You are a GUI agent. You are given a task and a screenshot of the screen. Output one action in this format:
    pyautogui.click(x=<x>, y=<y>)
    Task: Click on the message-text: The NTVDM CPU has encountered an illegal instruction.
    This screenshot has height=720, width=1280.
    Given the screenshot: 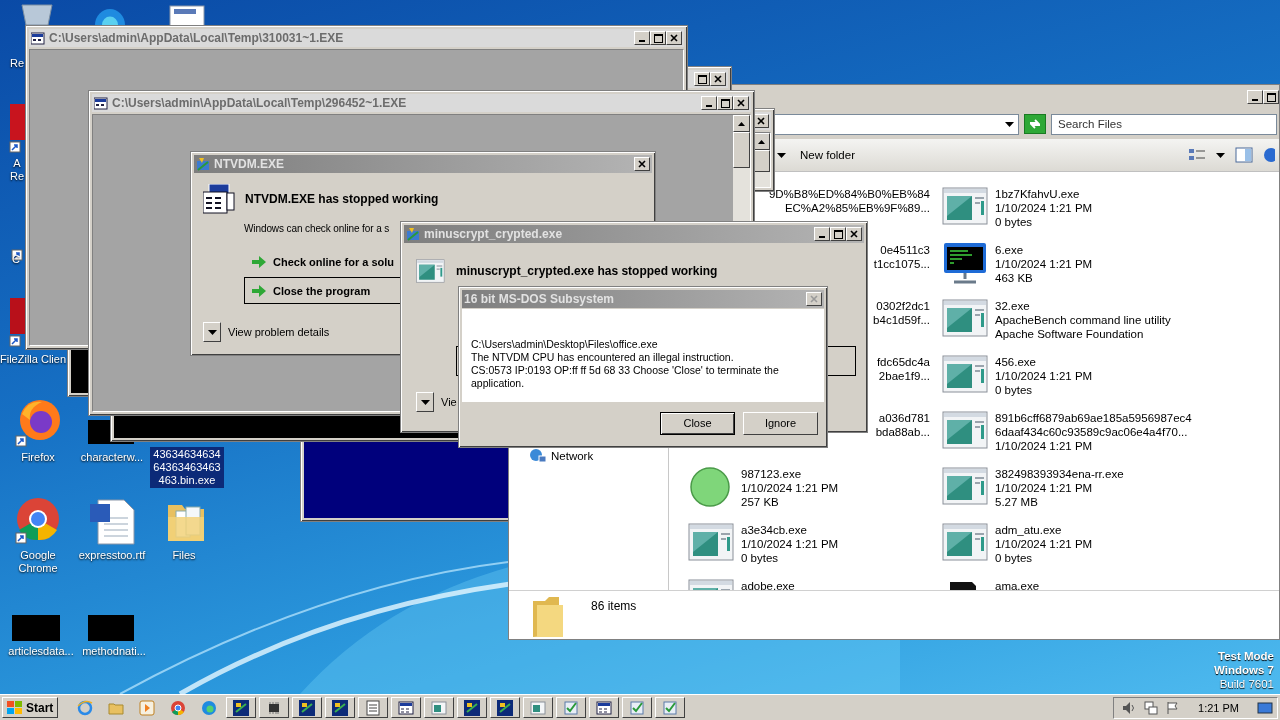 What is the action you would take?
    pyautogui.click(x=603, y=357)
    